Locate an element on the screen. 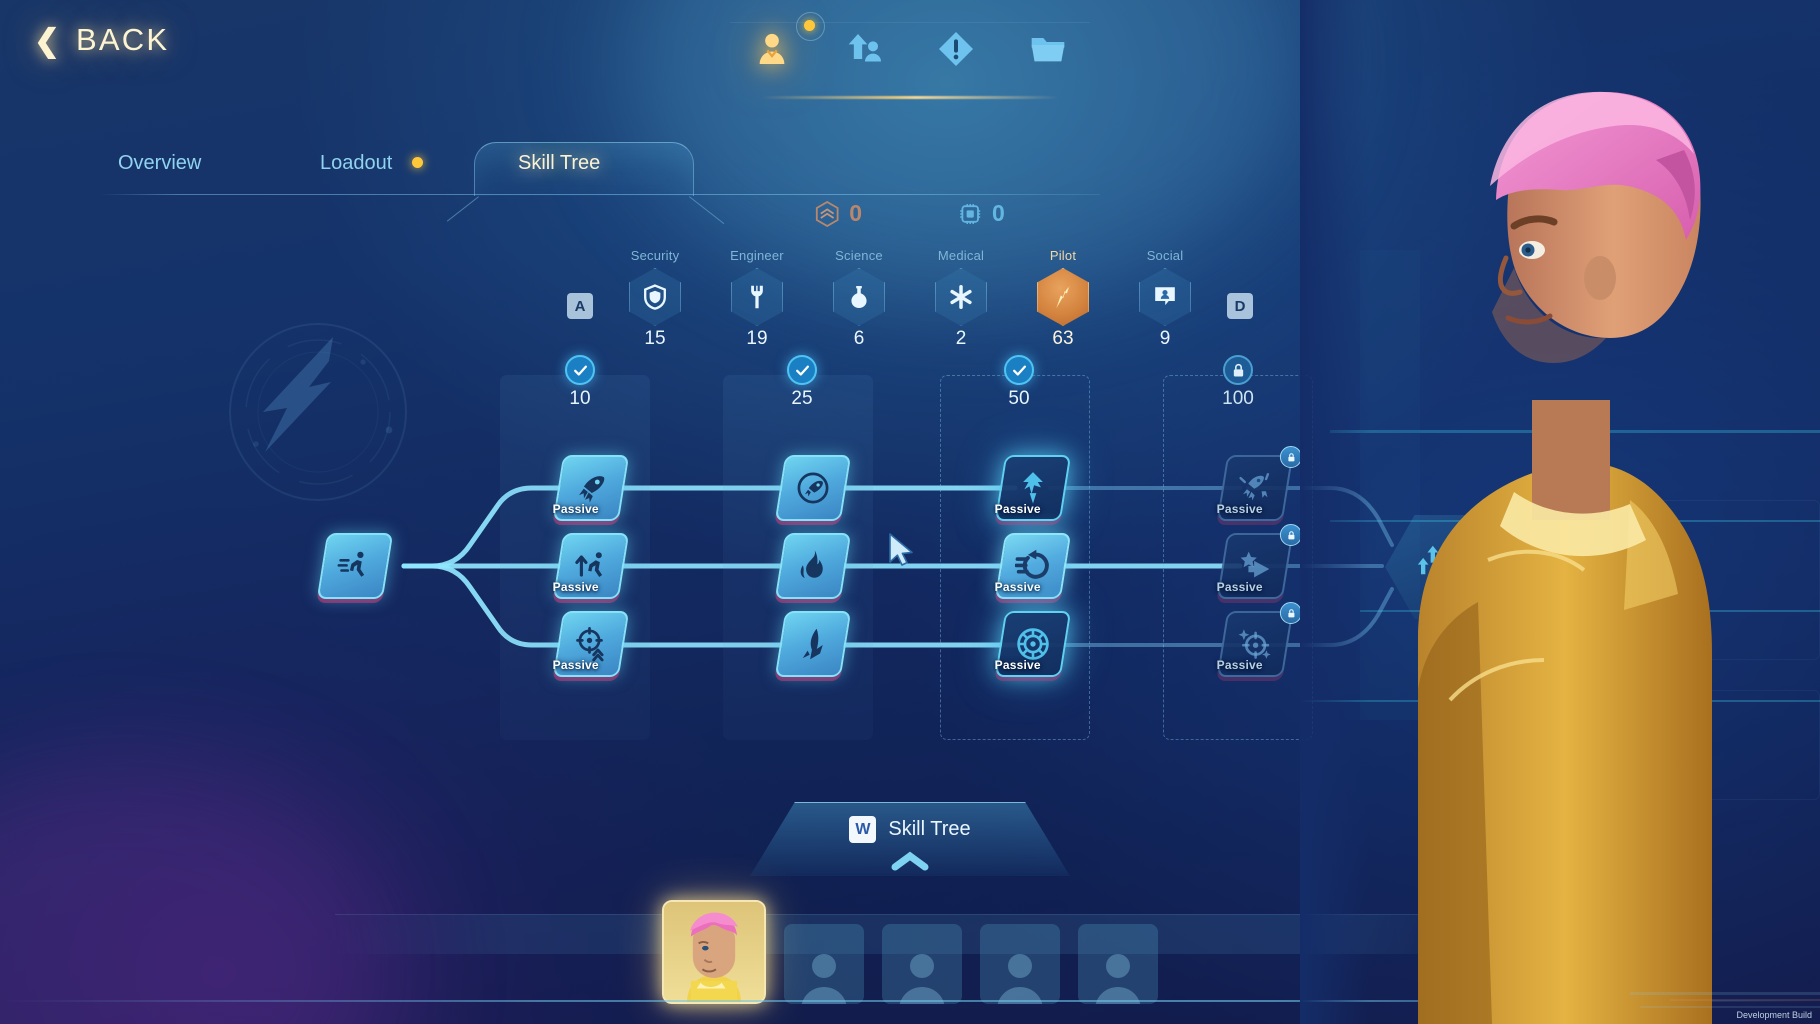 The height and width of the screenshot is (1024, 1820). ship-thrusters-icon is located at coordinates (592, 489).